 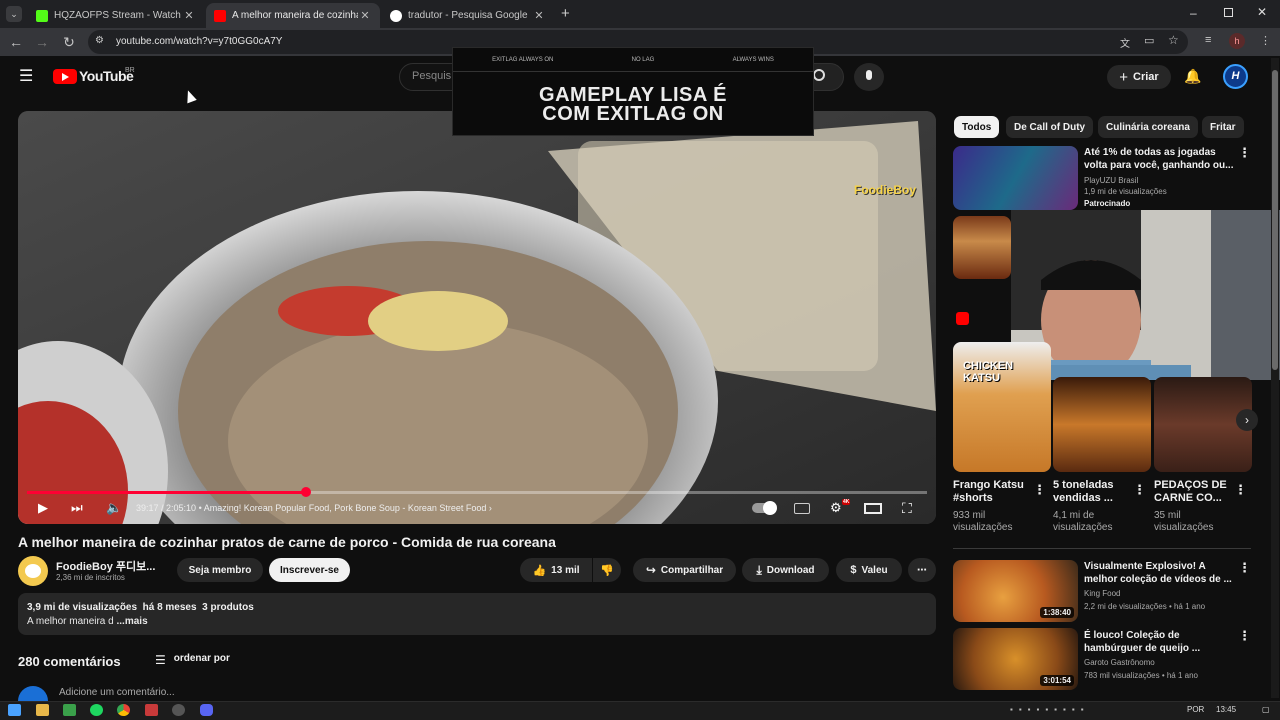 I want to click on clock: 13:45, so click(x=1226, y=709).